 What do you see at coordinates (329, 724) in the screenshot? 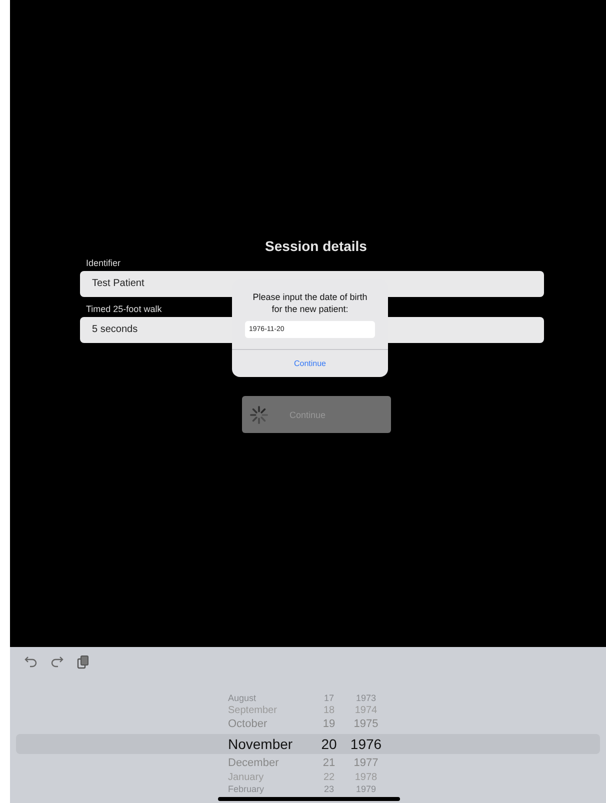
I see `picker-day: 19` at bounding box center [329, 724].